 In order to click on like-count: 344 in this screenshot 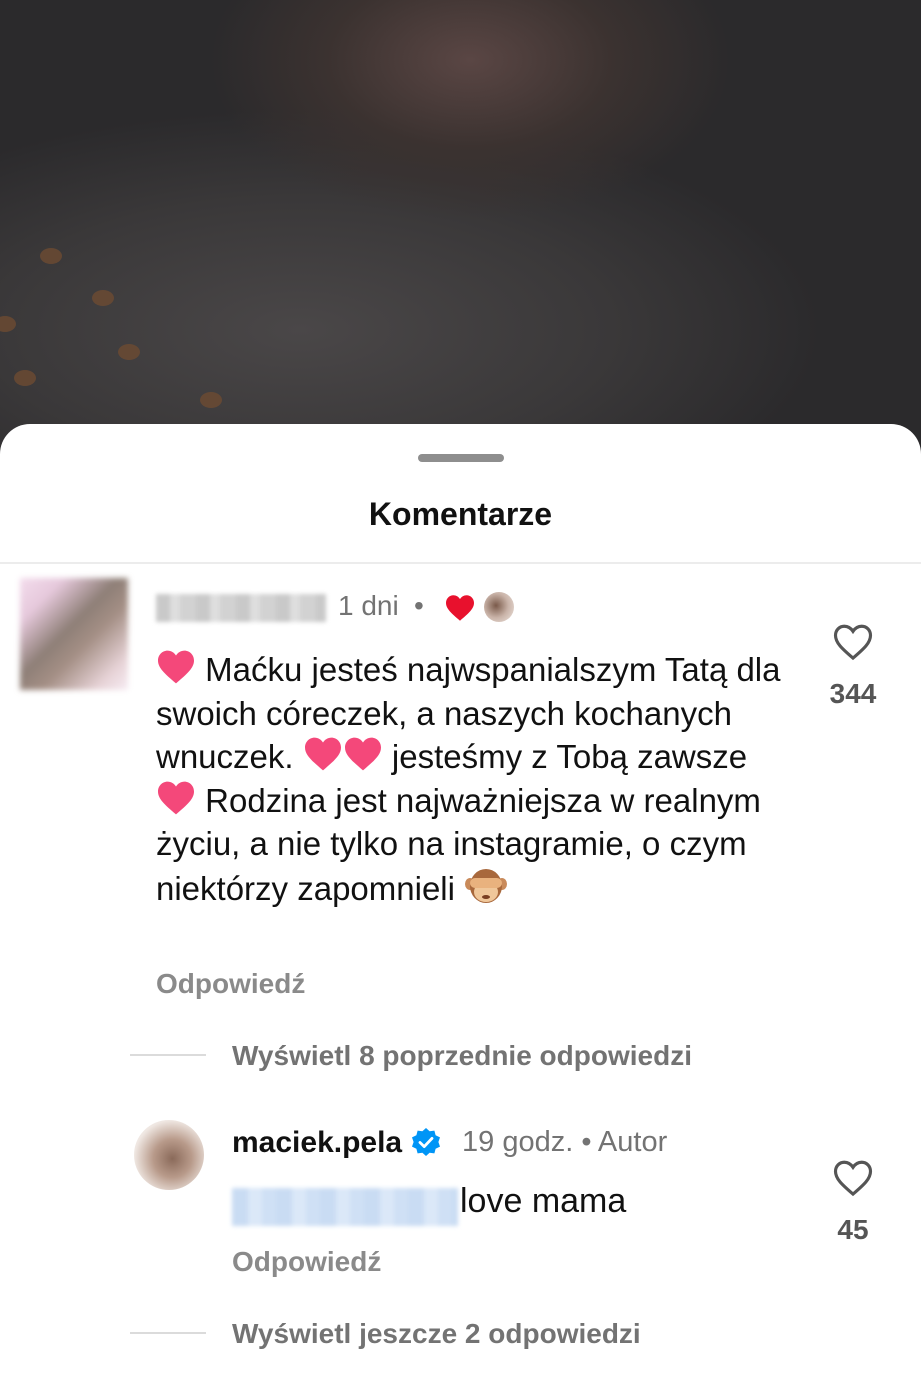, I will do `click(853, 693)`.